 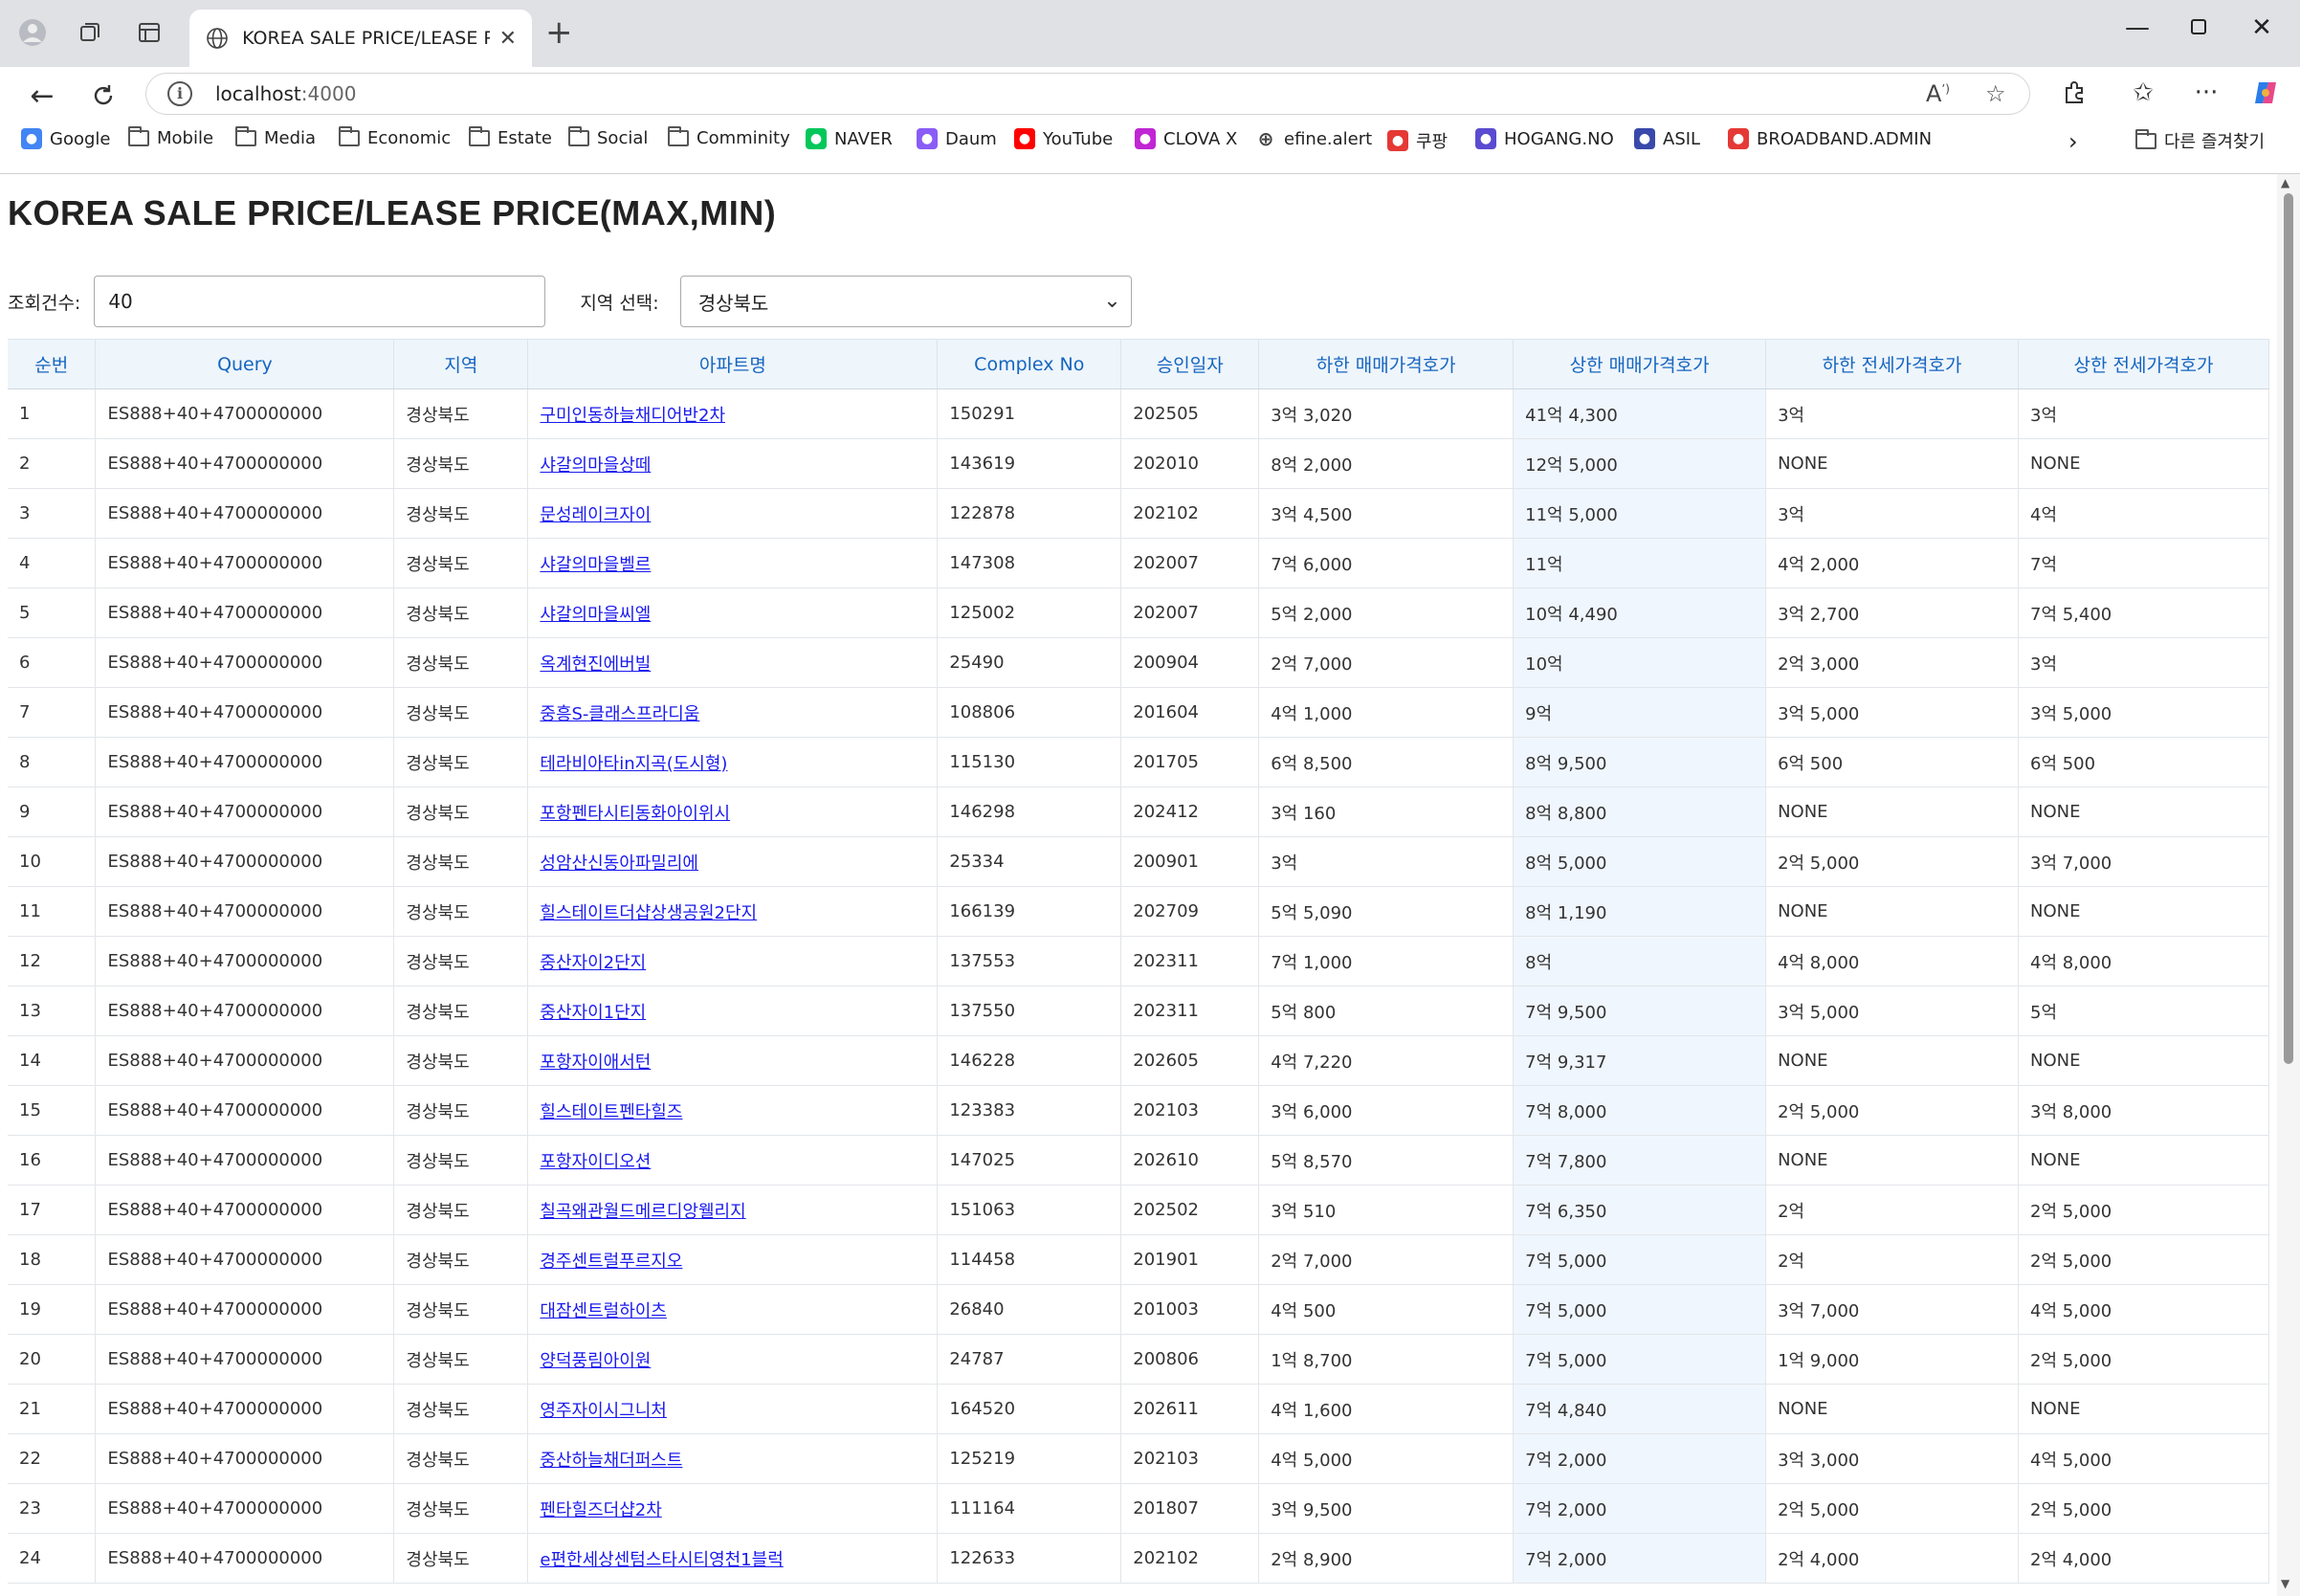 What do you see at coordinates (1682, 139) in the screenshot?
I see `bookmark-label: ASIL` at bounding box center [1682, 139].